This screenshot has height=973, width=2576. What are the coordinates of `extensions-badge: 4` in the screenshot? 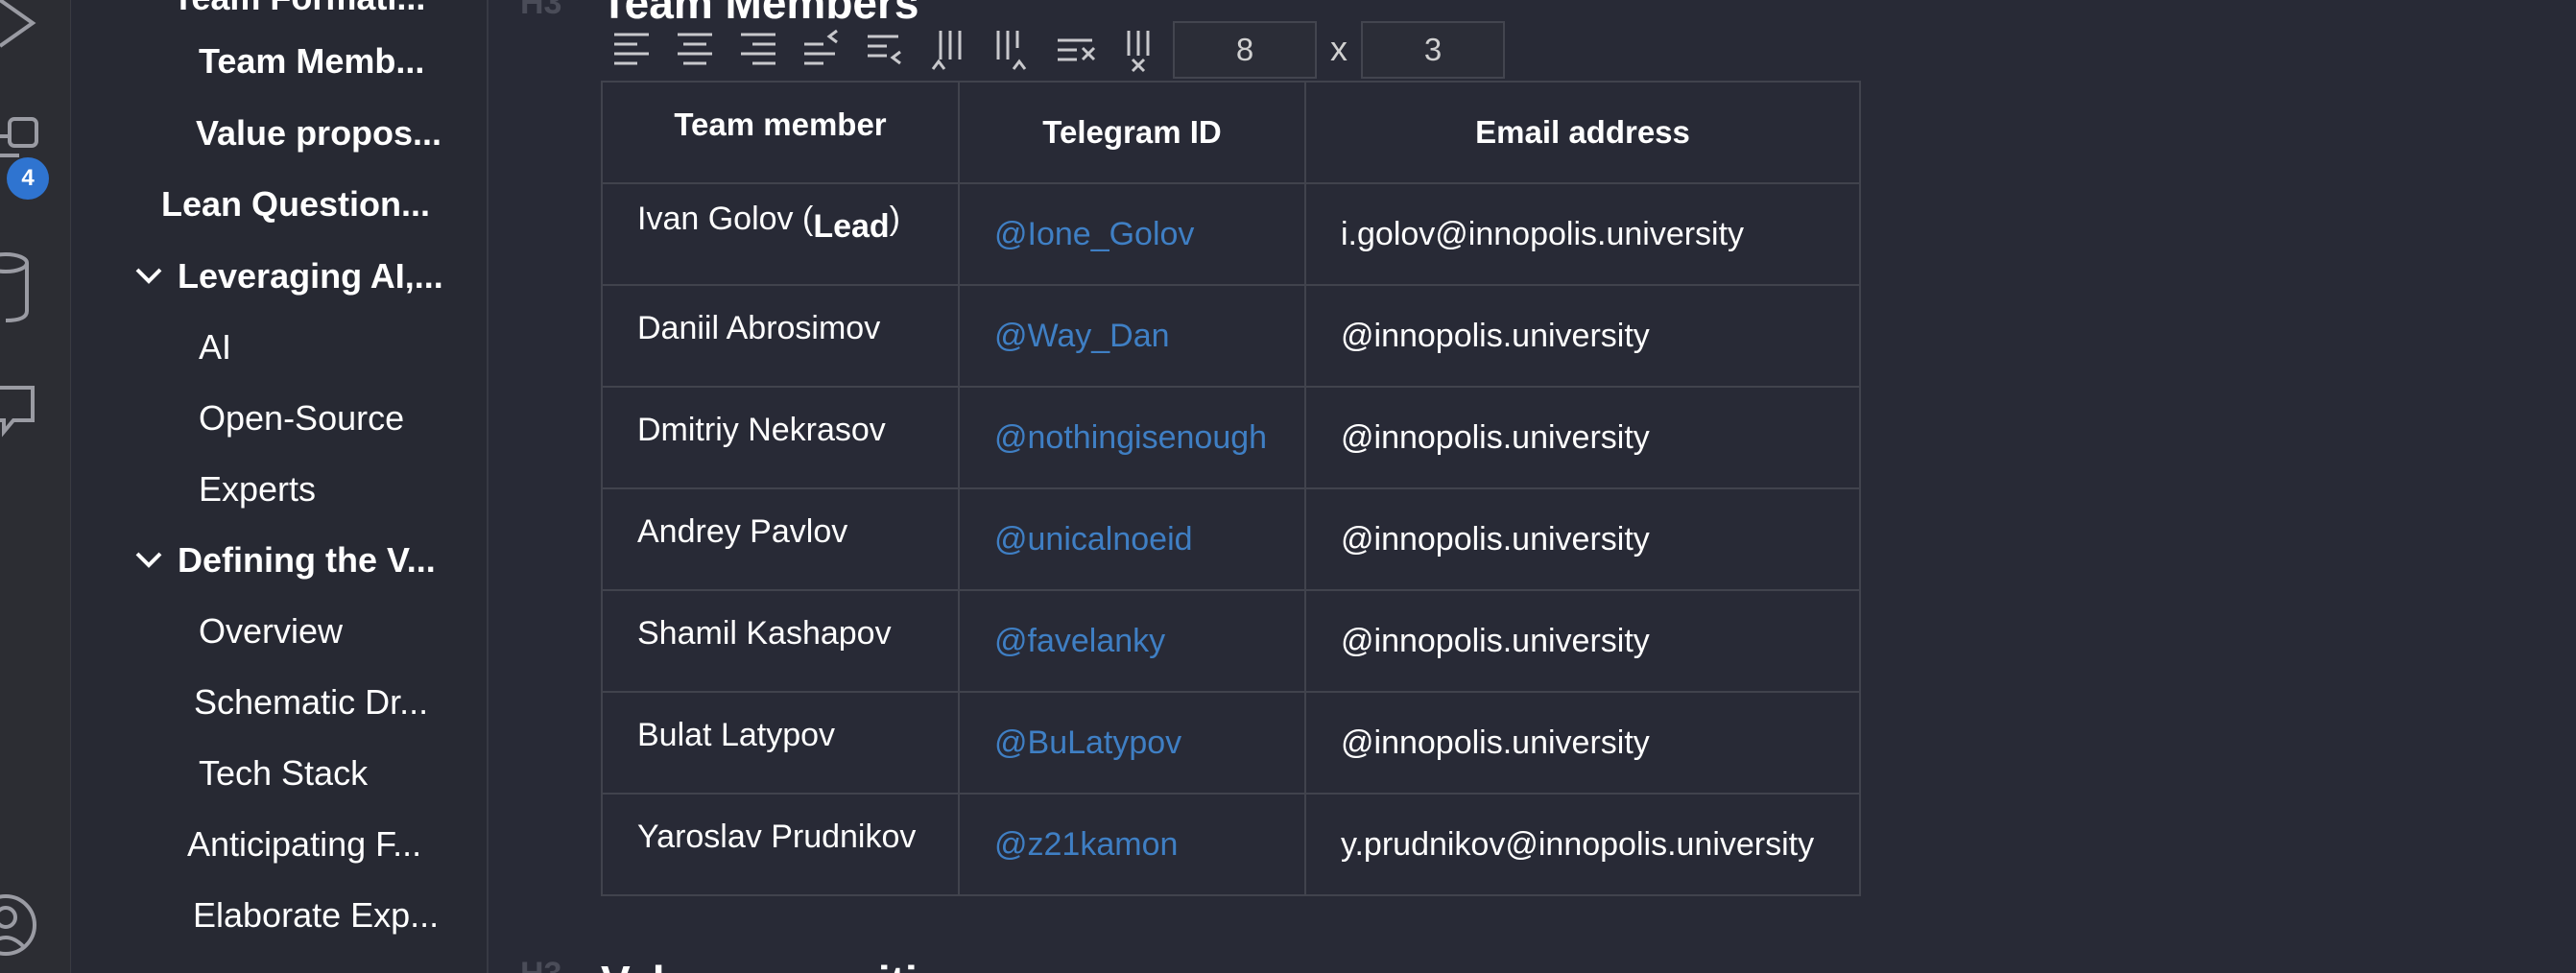 It's located at (28, 178).